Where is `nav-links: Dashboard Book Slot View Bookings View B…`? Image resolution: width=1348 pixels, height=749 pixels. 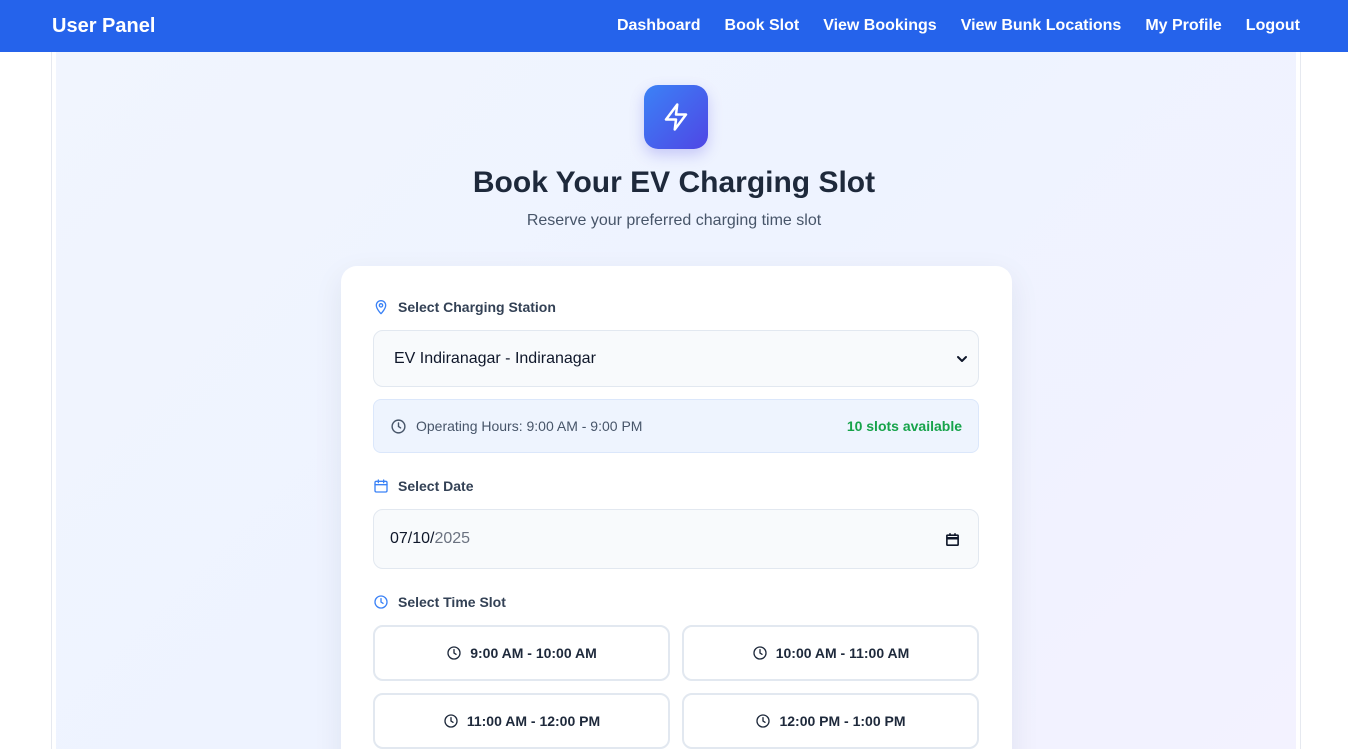
nav-links: Dashboard Book Slot View Bookings View B… is located at coordinates (958, 26).